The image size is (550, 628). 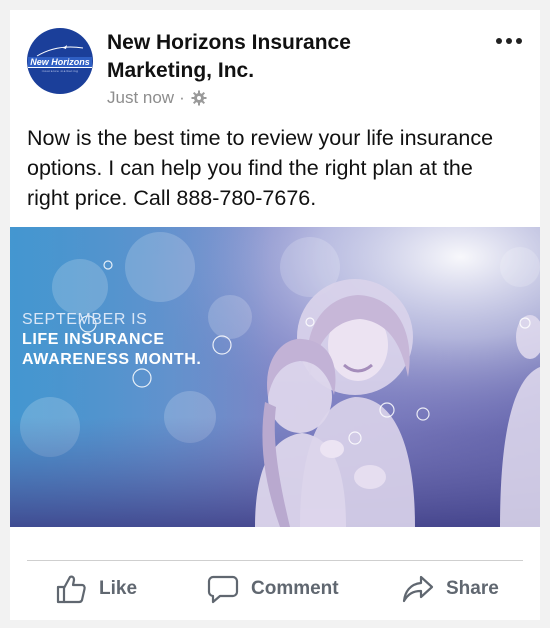 I want to click on post-meta: Just now ·, so click(x=157, y=98).